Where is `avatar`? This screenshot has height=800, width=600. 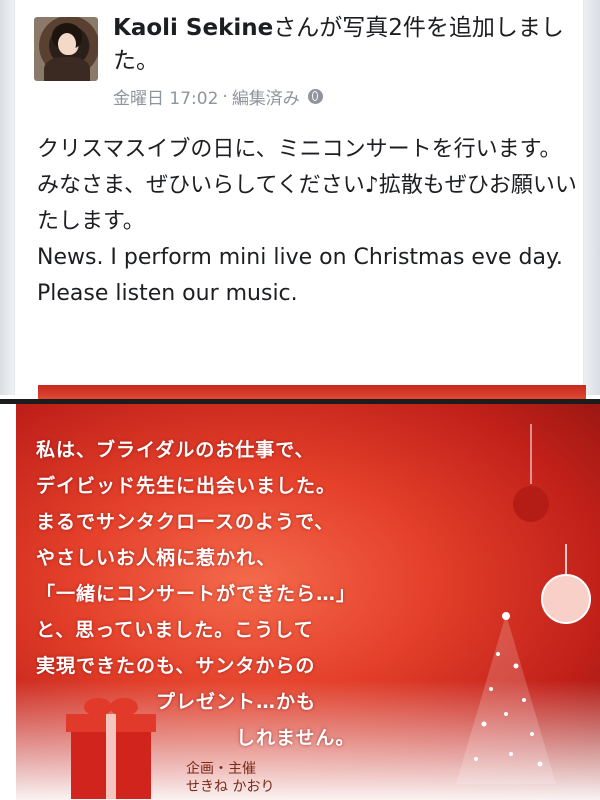 avatar is located at coordinates (66, 49).